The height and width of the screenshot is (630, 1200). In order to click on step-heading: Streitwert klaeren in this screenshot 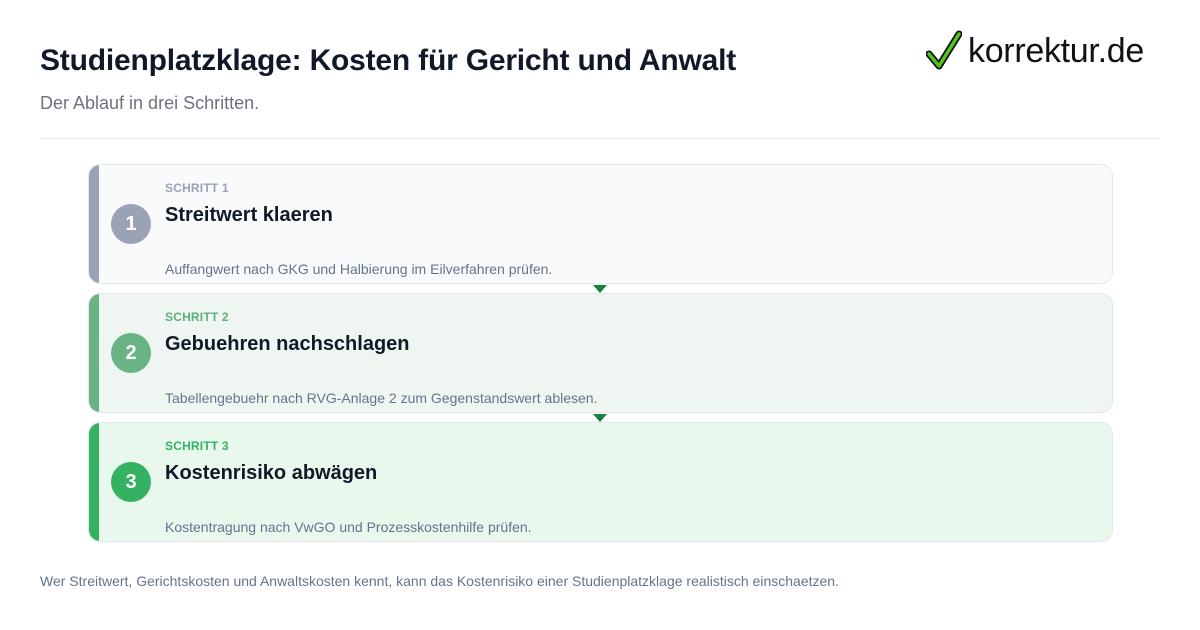, I will do `click(249, 215)`.